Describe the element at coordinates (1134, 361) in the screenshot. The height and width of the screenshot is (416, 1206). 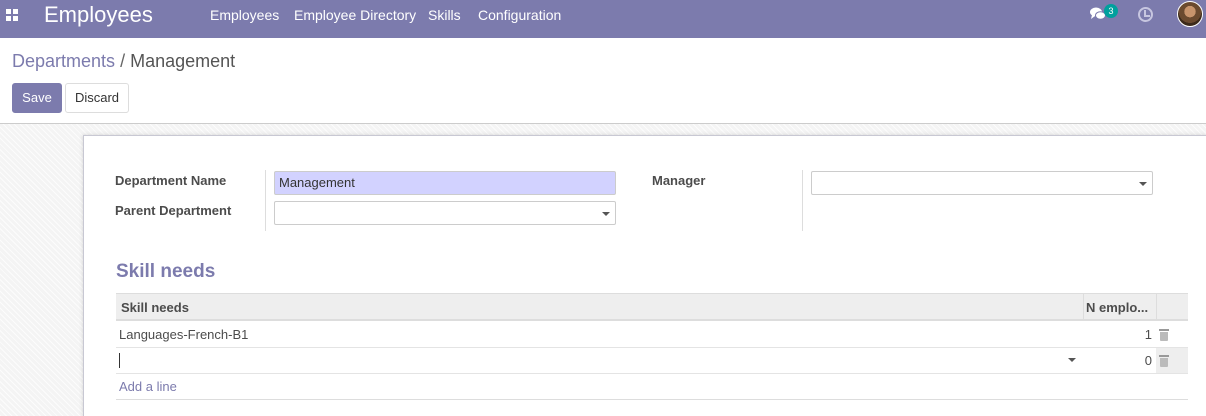
I see `count-input: 0` at that location.